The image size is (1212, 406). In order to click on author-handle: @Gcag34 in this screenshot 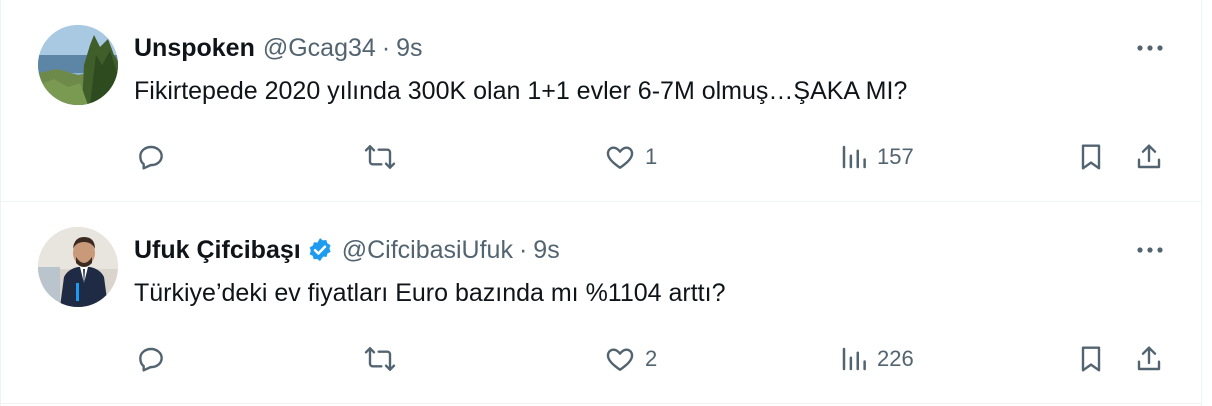, I will do `click(319, 48)`.